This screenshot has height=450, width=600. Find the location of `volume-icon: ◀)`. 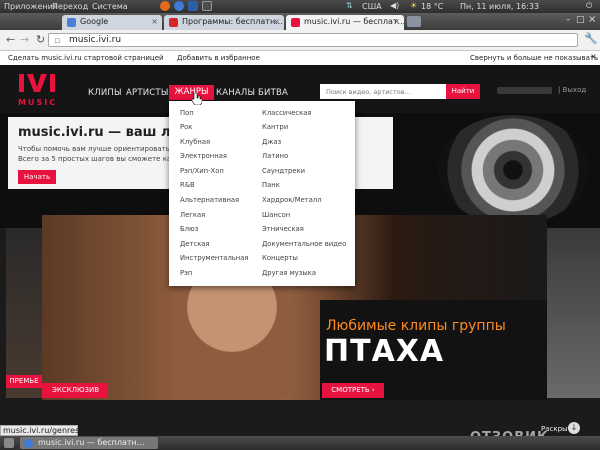

volume-icon: ◀) is located at coordinates (394, 5).